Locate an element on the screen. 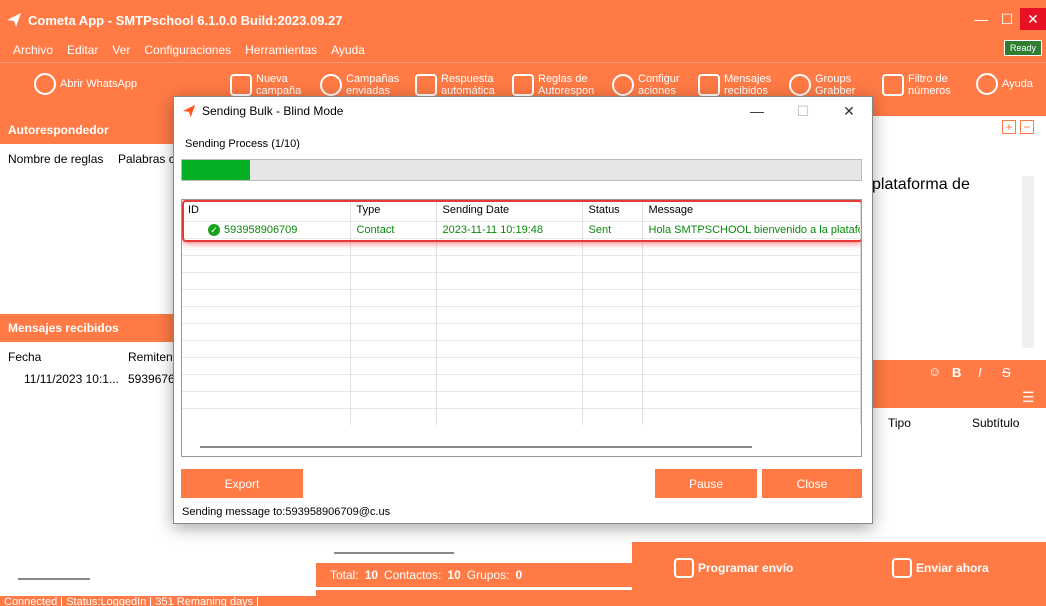 The height and width of the screenshot is (606, 1046). progress-fill is located at coordinates (216, 170).